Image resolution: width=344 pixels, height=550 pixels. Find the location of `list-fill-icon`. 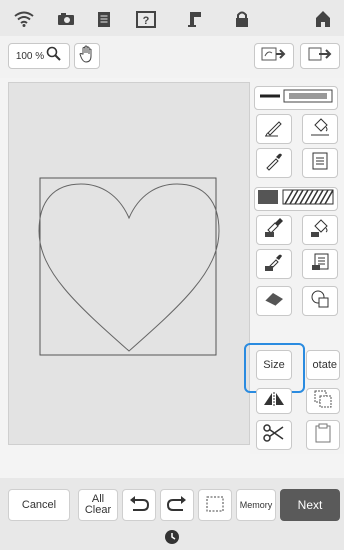

list-fill-icon is located at coordinates (320, 264).